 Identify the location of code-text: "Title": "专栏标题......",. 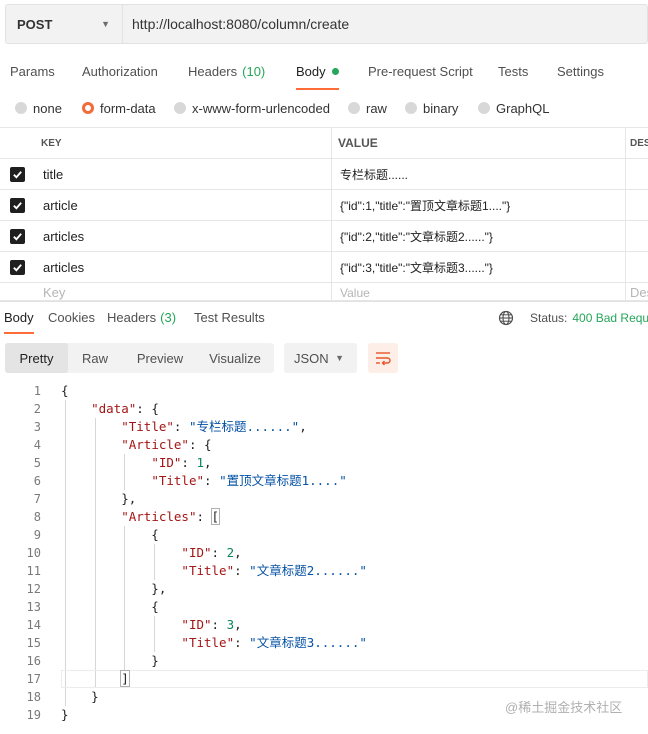
(214, 426).